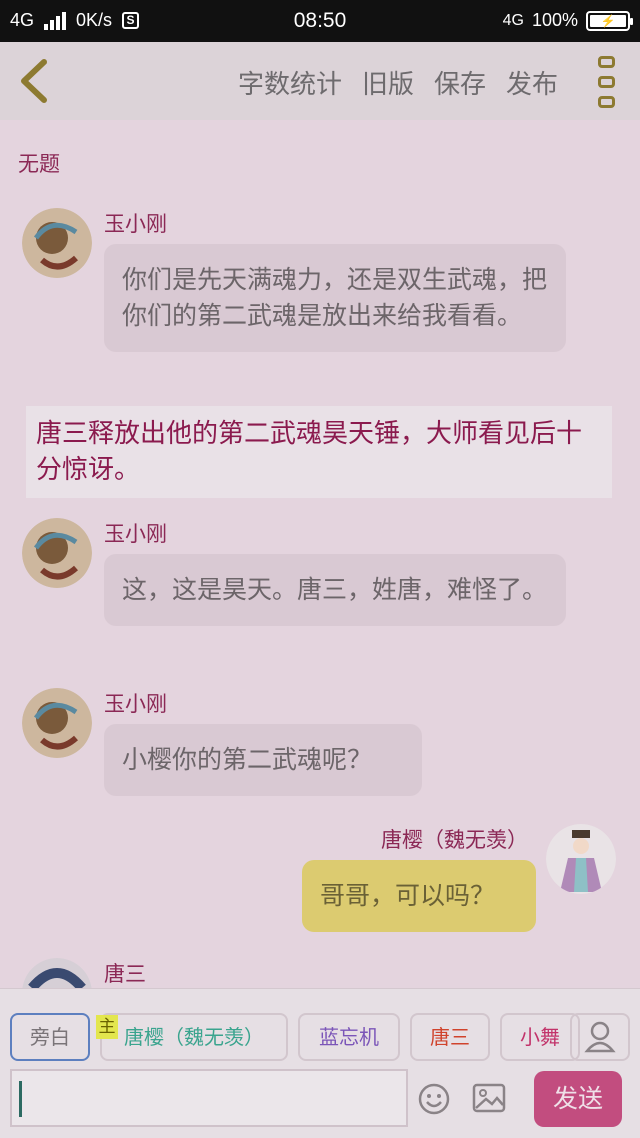  What do you see at coordinates (107, 1027) in the screenshot?
I see `main-character-badge: 主` at bounding box center [107, 1027].